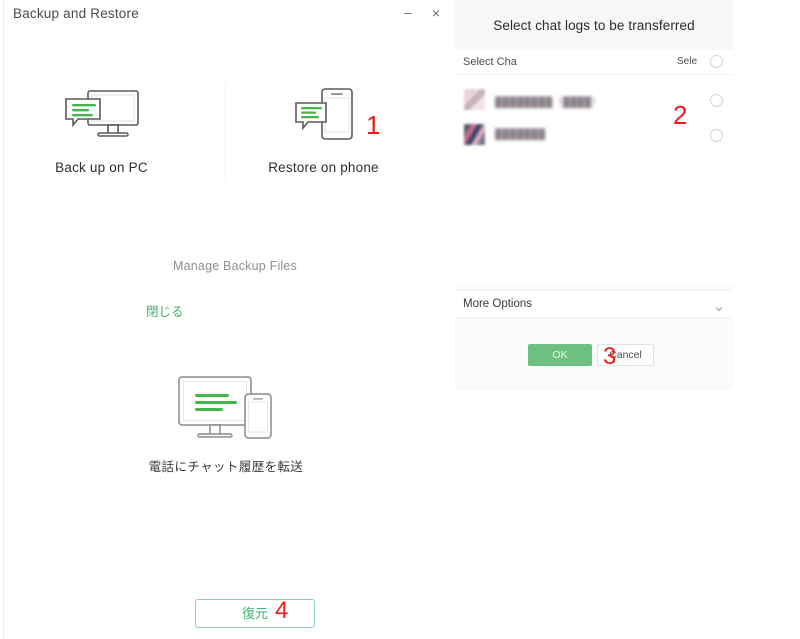 The height and width of the screenshot is (639, 800). What do you see at coordinates (716, 61) in the screenshot?
I see `select-all-radio` at bounding box center [716, 61].